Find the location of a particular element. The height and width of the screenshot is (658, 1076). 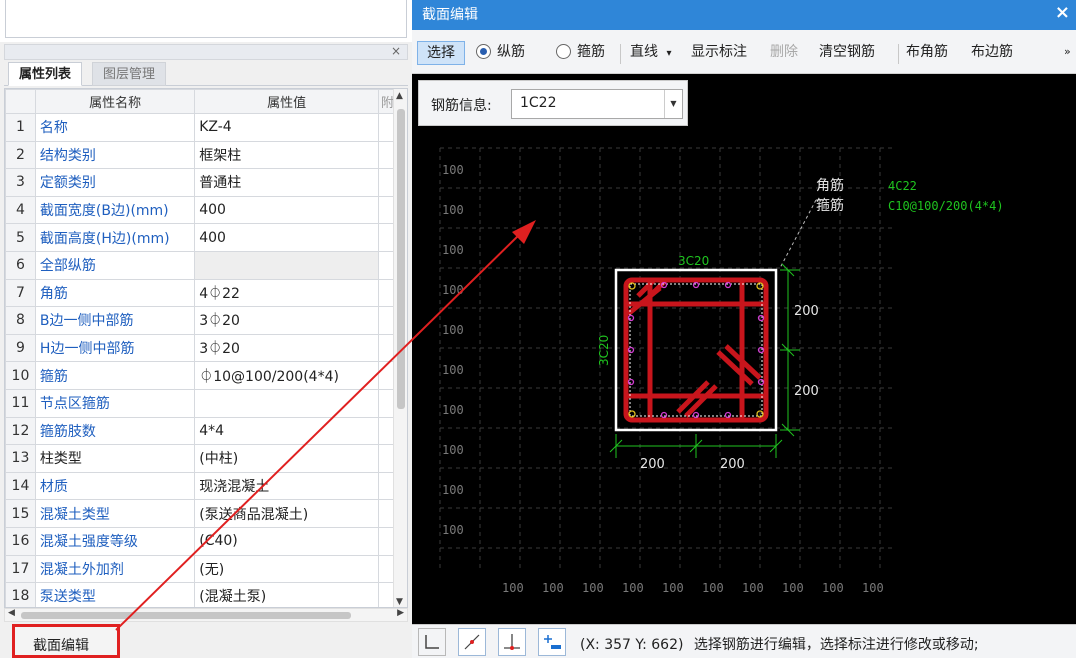

property-name: 定额类别 is located at coordinates (115, 182).